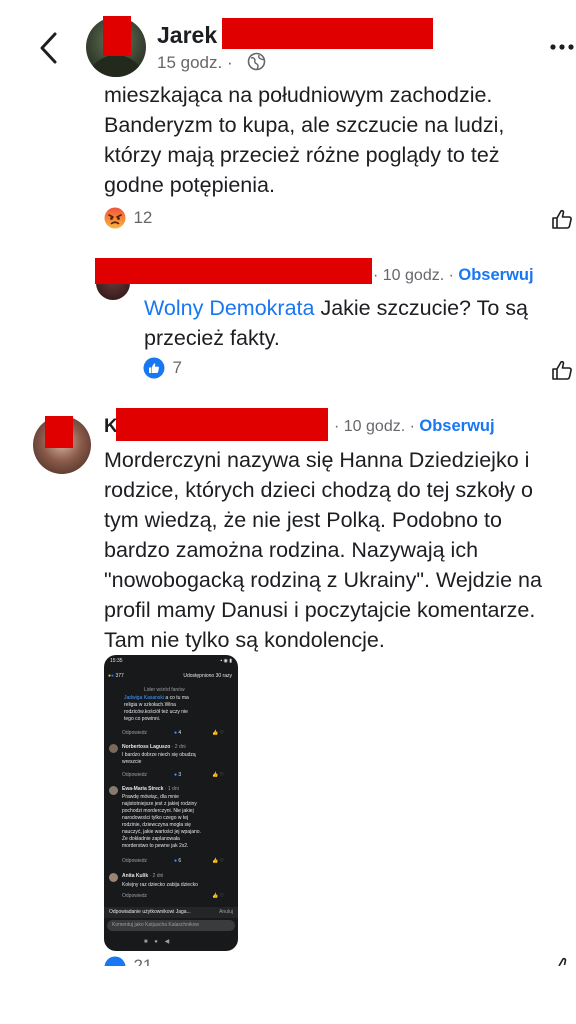  I want to click on mention-link: Jadwiga Kasanski, so click(144, 698).